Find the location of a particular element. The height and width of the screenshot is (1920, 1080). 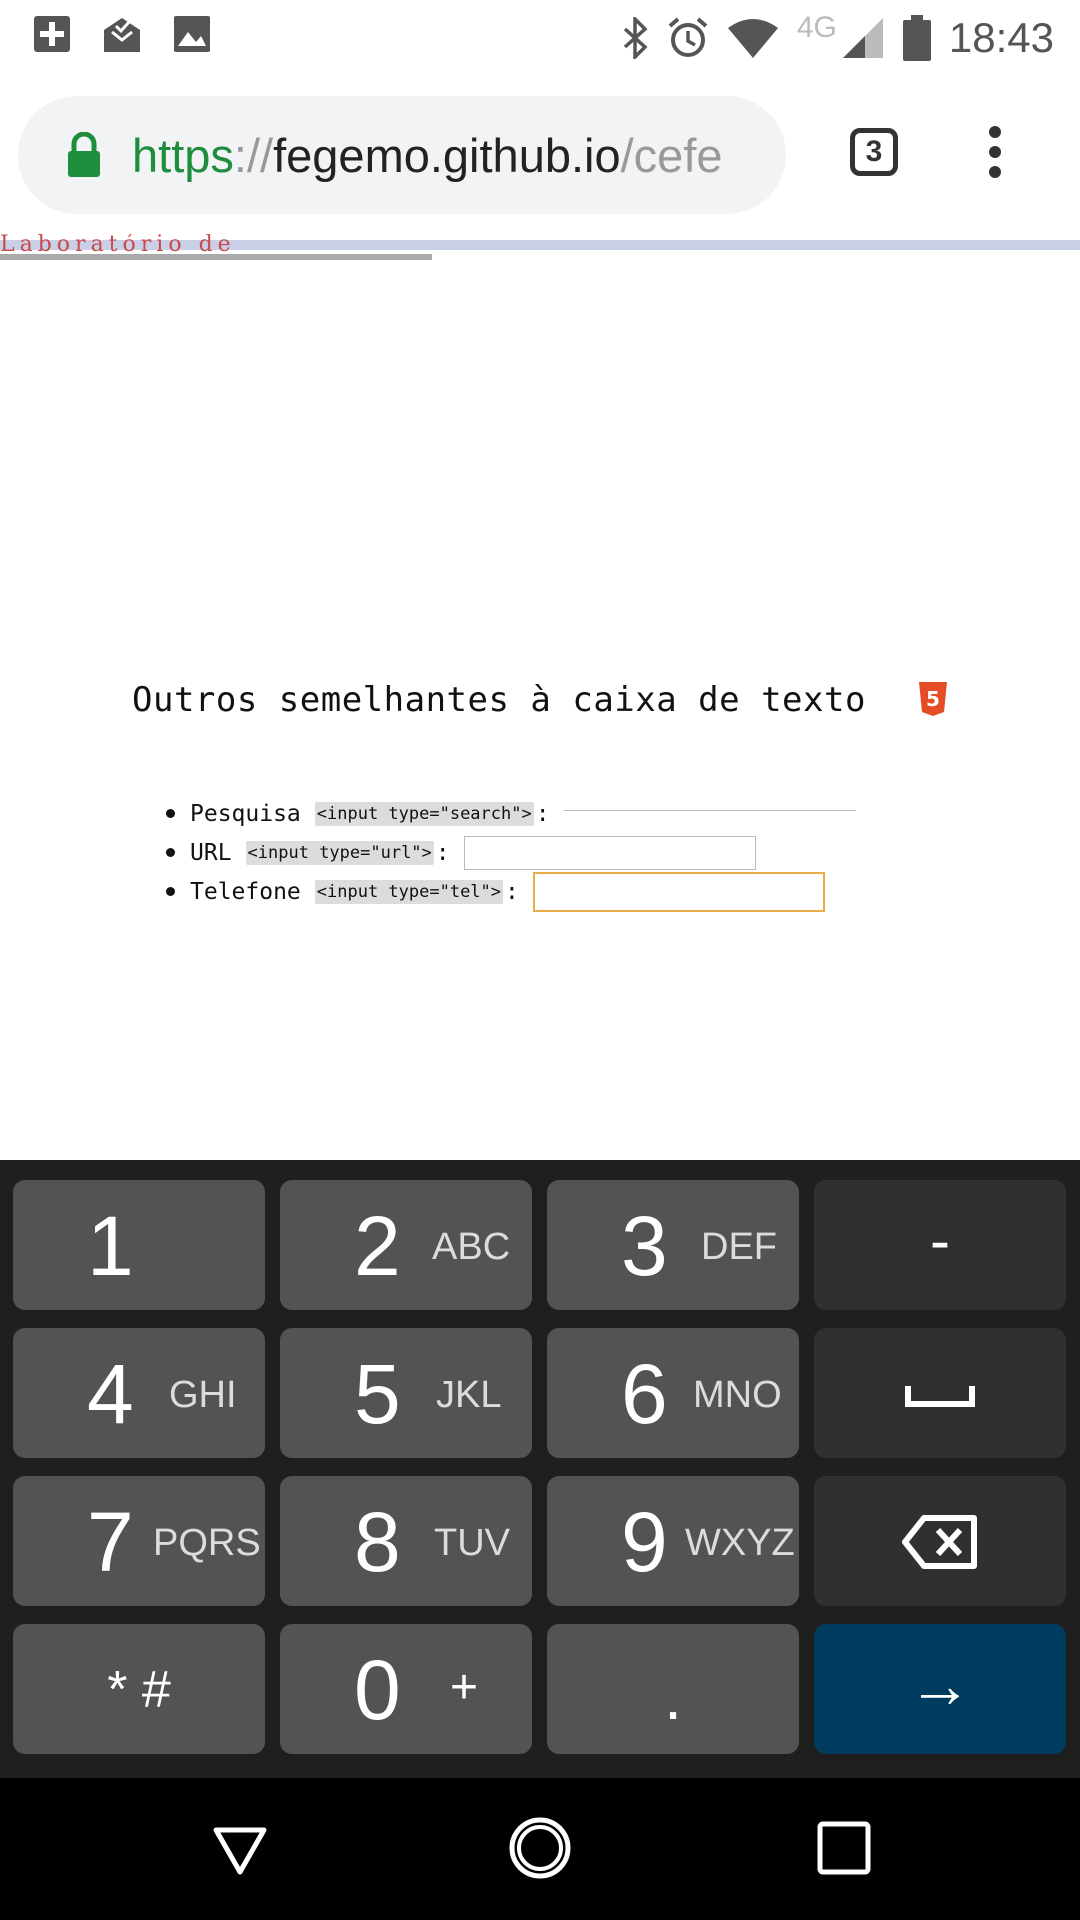

key-9: 9 WXYZ is located at coordinates (673, 1541).